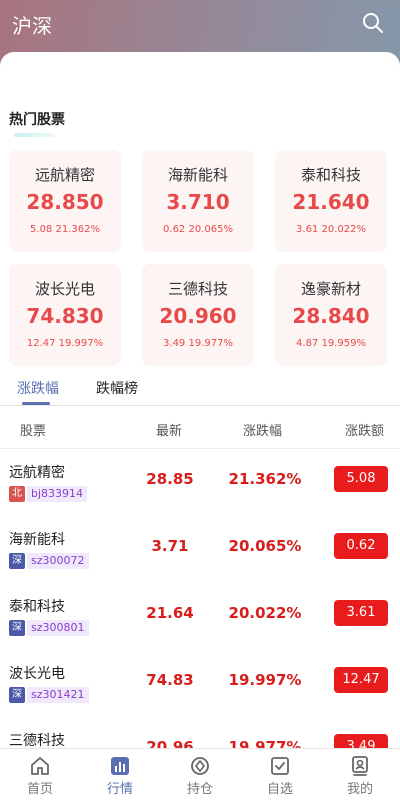 The width and height of the screenshot is (400, 800). I want to click on hot-stock-change: 5.08 21.362%, so click(65, 229).